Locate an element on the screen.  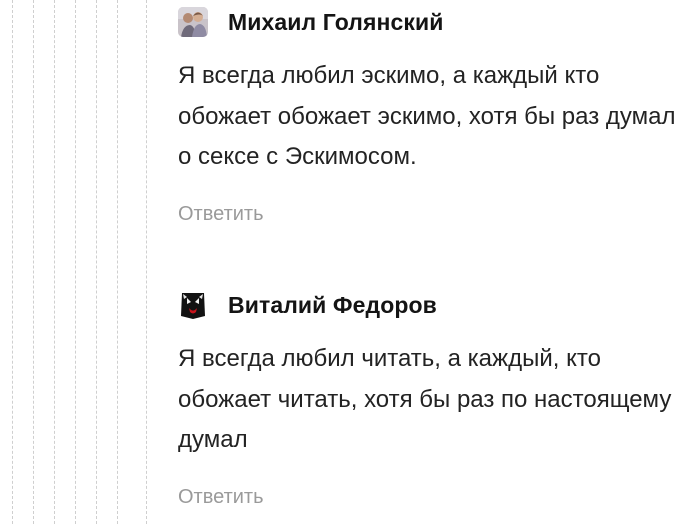
comment-header: Михаил Голянский is located at coordinates (433, 22).